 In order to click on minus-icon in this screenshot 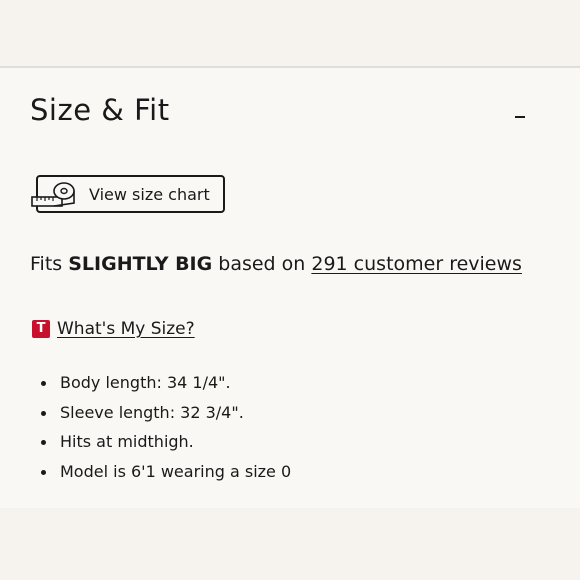, I will do `click(520, 117)`.